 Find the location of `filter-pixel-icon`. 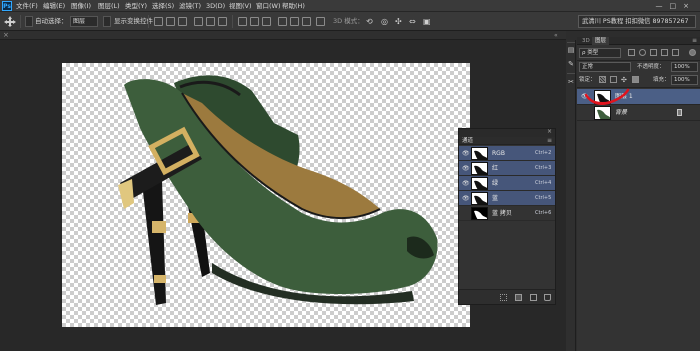

filter-pixel-icon is located at coordinates (631, 52).